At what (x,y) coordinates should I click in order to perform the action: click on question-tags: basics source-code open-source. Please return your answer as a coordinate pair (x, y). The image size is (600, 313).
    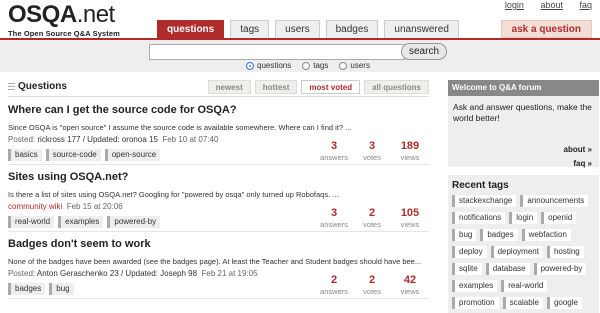
    Looking at the image, I should click on (86, 155).